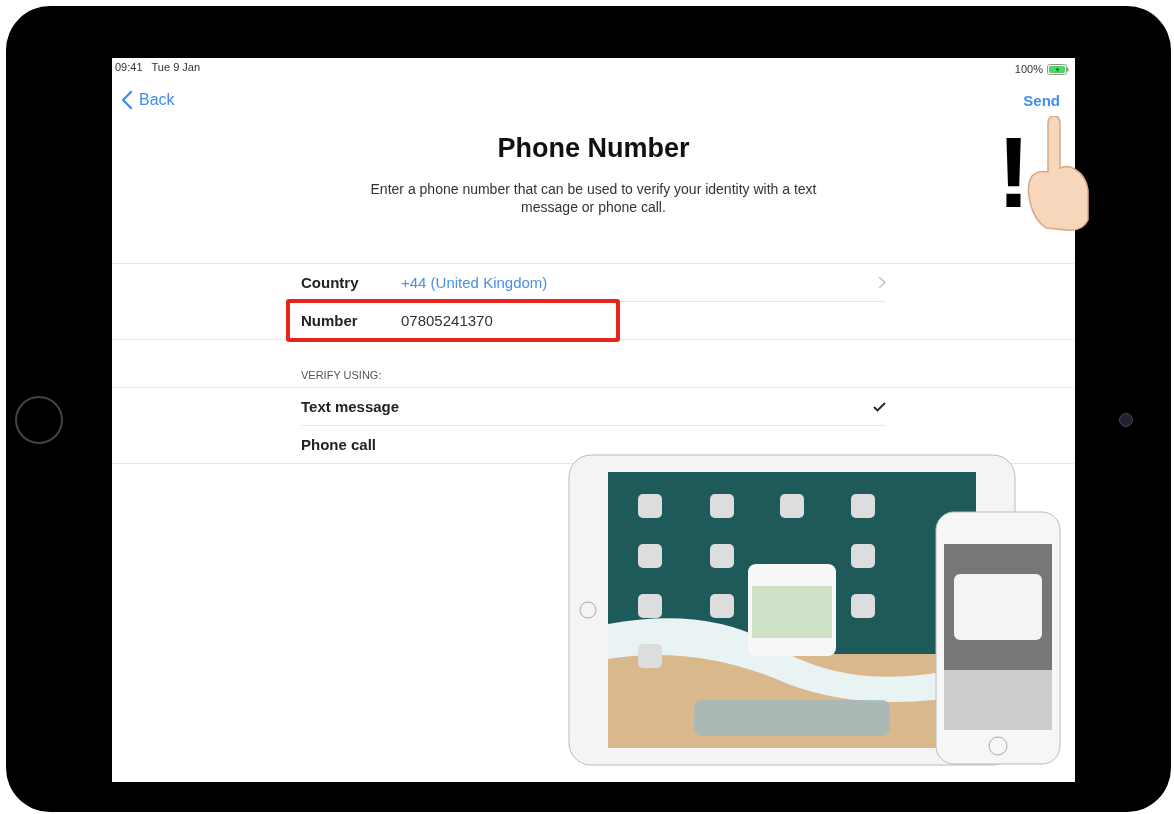 The image size is (1174, 814). I want to click on chevron-right-icon, so click(882, 282).